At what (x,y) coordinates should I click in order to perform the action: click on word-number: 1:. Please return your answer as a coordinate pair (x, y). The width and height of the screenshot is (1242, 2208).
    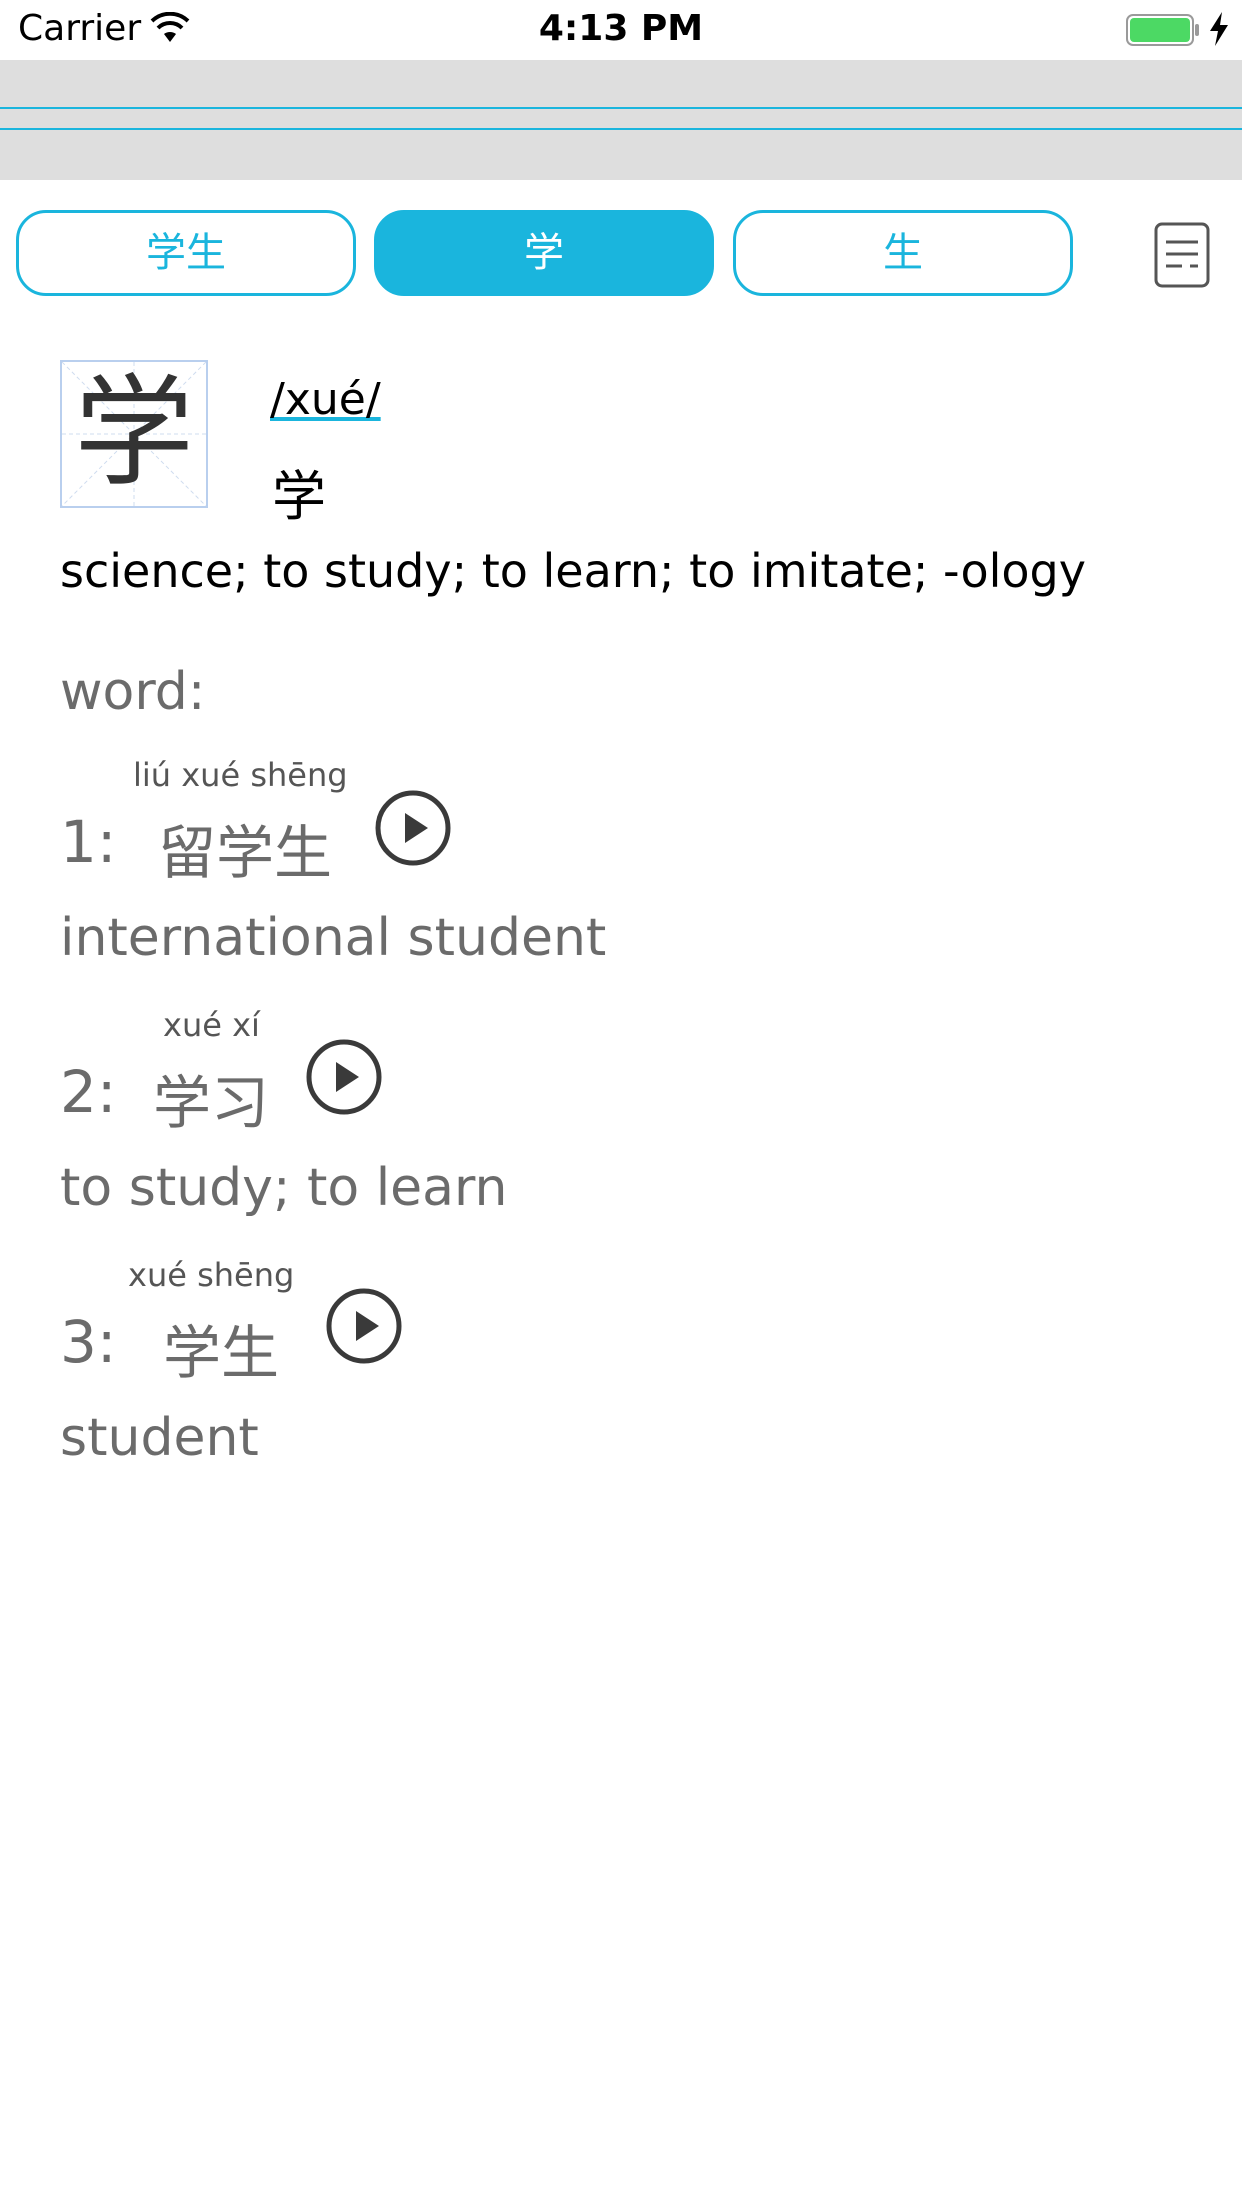
    Looking at the image, I should click on (88, 842).